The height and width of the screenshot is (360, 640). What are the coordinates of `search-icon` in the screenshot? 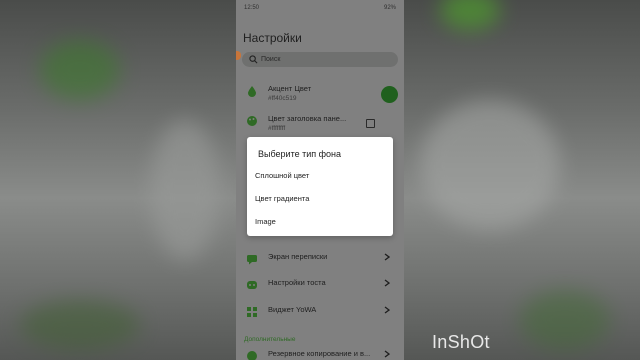 It's located at (253, 59).